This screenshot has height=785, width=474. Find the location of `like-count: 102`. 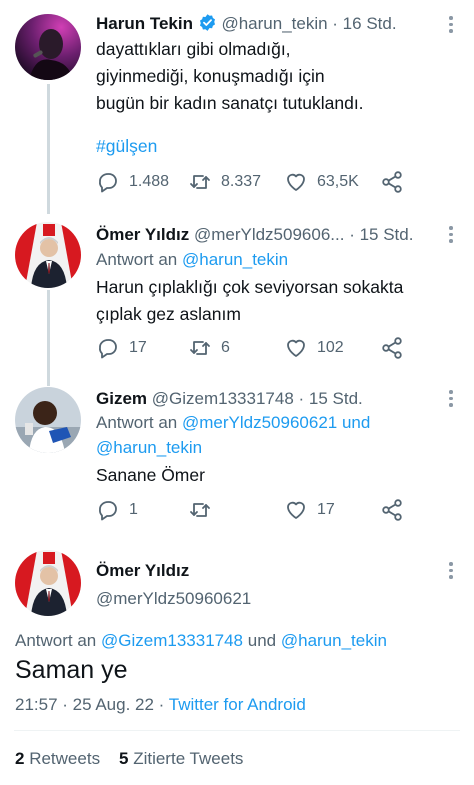

like-count: 102 is located at coordinates (330, 347).